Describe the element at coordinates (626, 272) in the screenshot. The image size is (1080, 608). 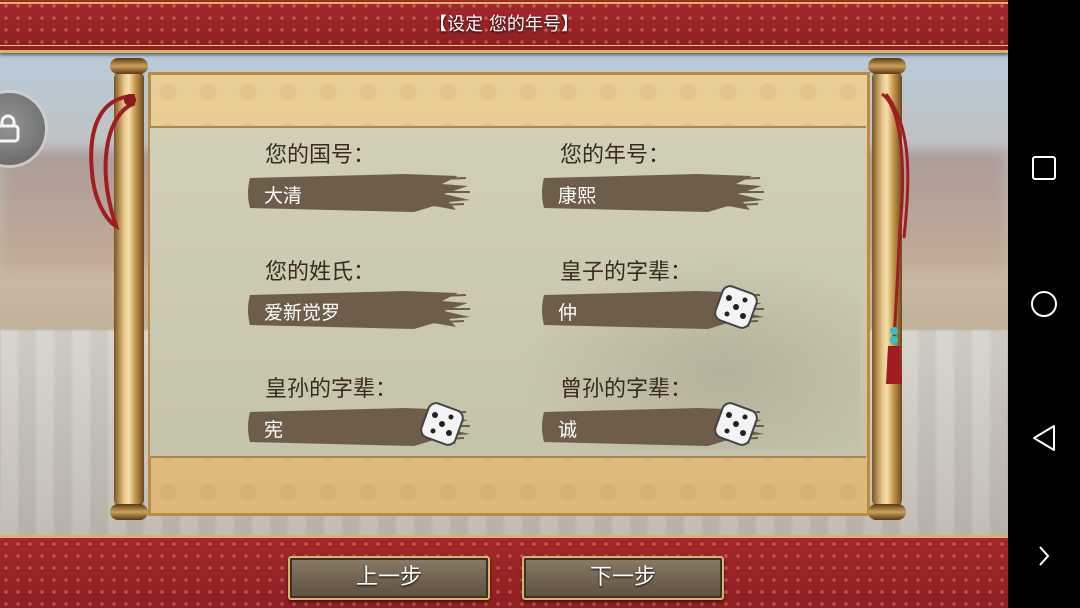
I see `field-label: 皇子的字辈：` at that location.